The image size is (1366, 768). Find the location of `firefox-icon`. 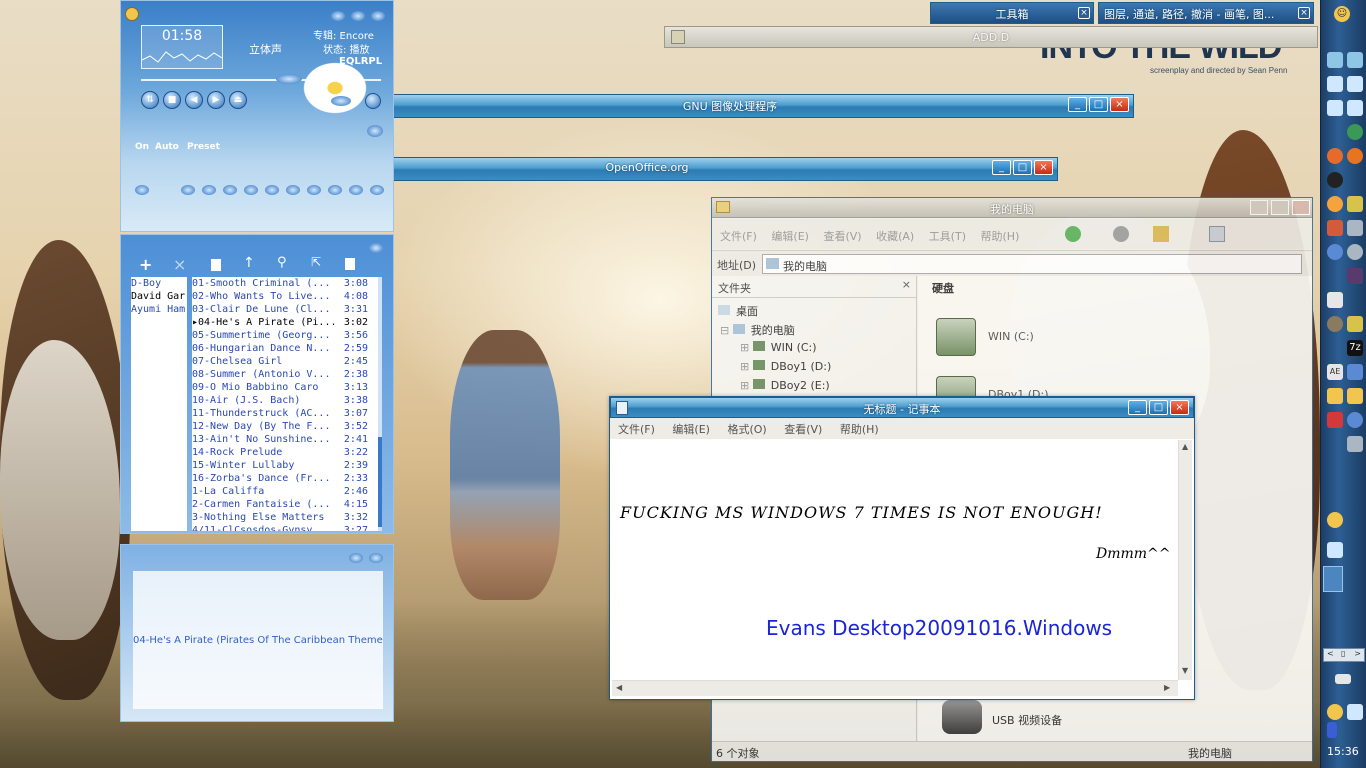

firefox-icon is located at coordinates (1355, 156).